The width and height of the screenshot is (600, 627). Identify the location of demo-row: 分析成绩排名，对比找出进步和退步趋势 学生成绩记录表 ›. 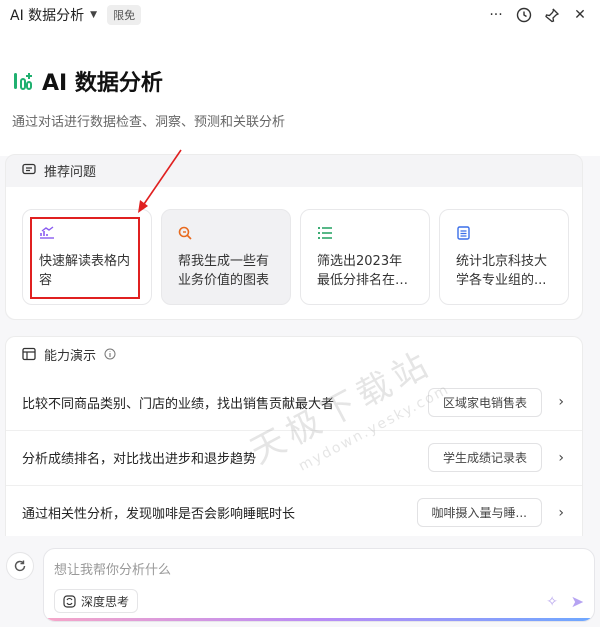
(294, 457).